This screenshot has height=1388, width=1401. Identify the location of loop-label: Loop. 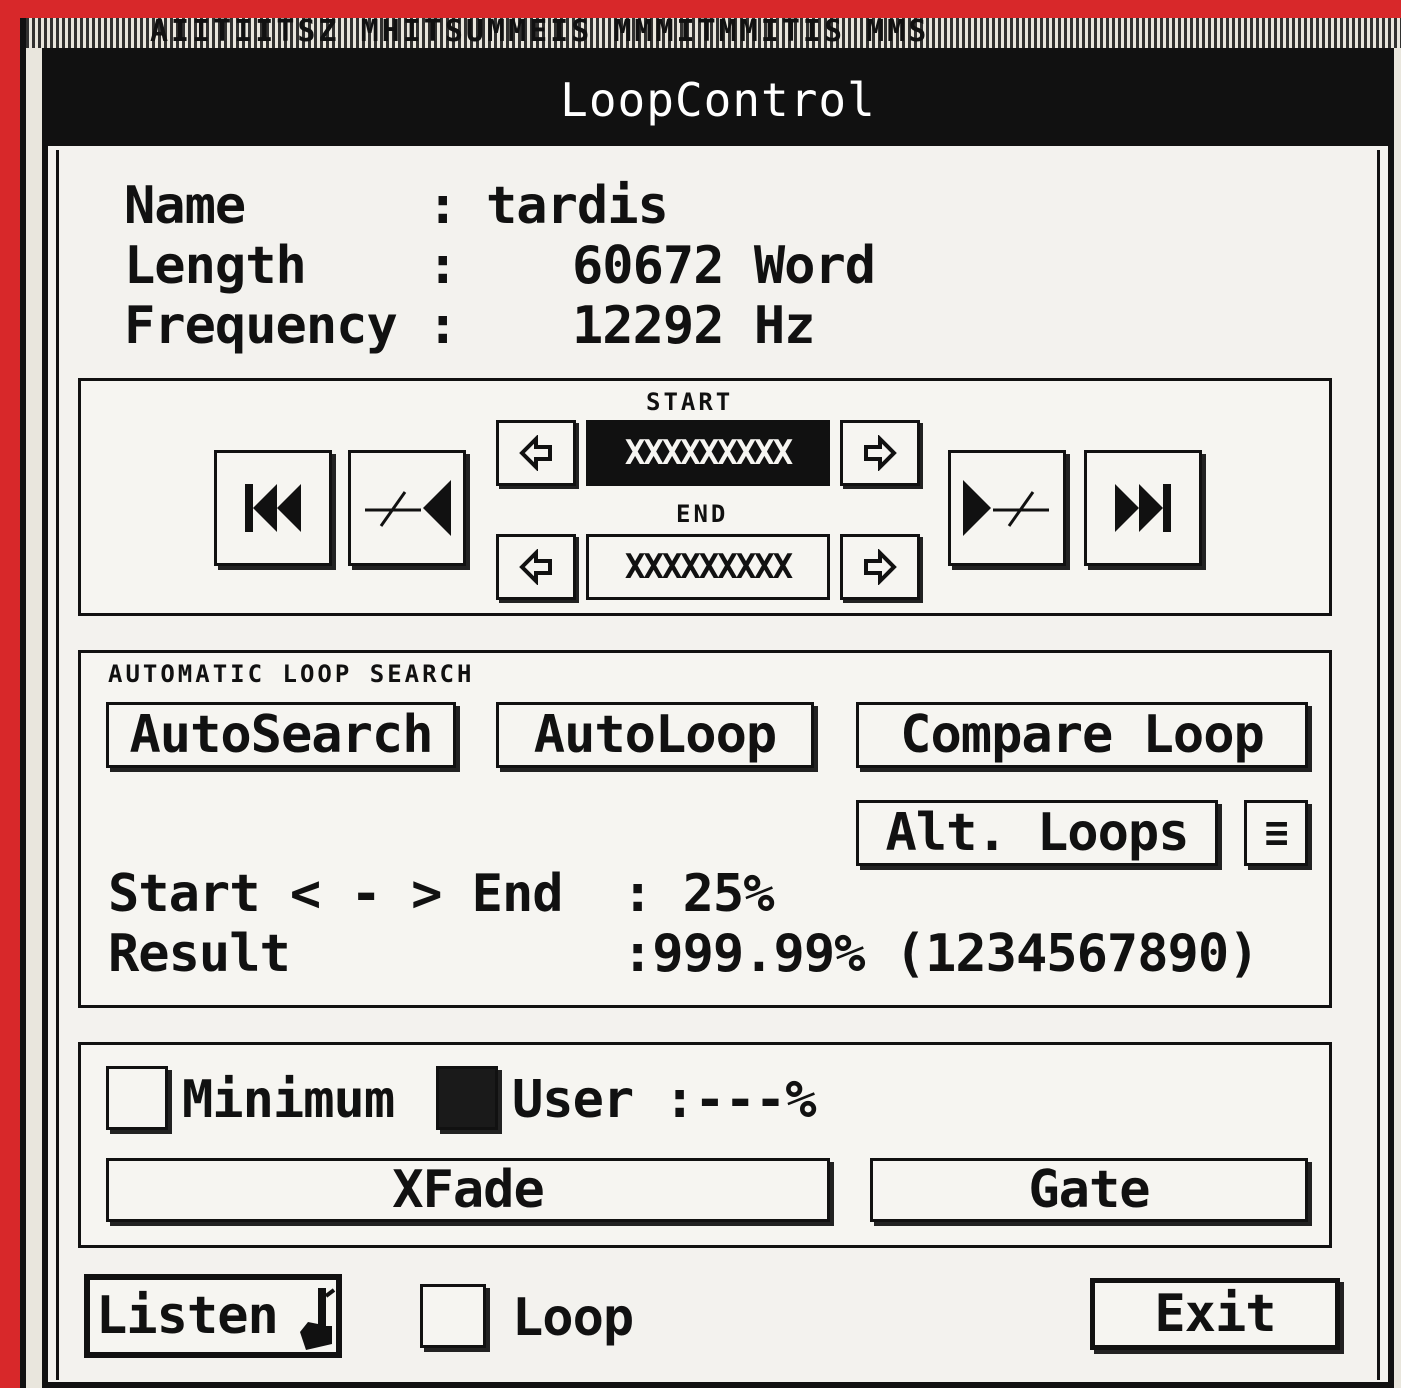
(573, 1318).